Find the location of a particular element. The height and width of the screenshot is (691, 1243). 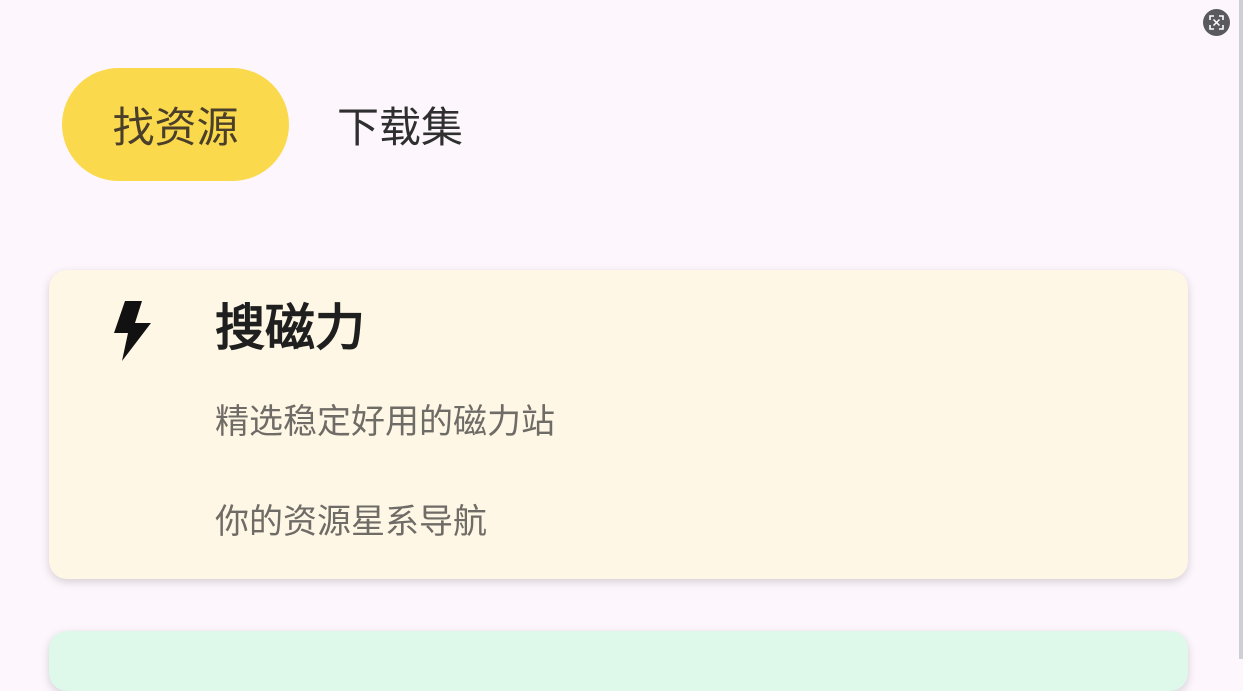

card-title: 搜磁力 is located at coordinates (290, 328).